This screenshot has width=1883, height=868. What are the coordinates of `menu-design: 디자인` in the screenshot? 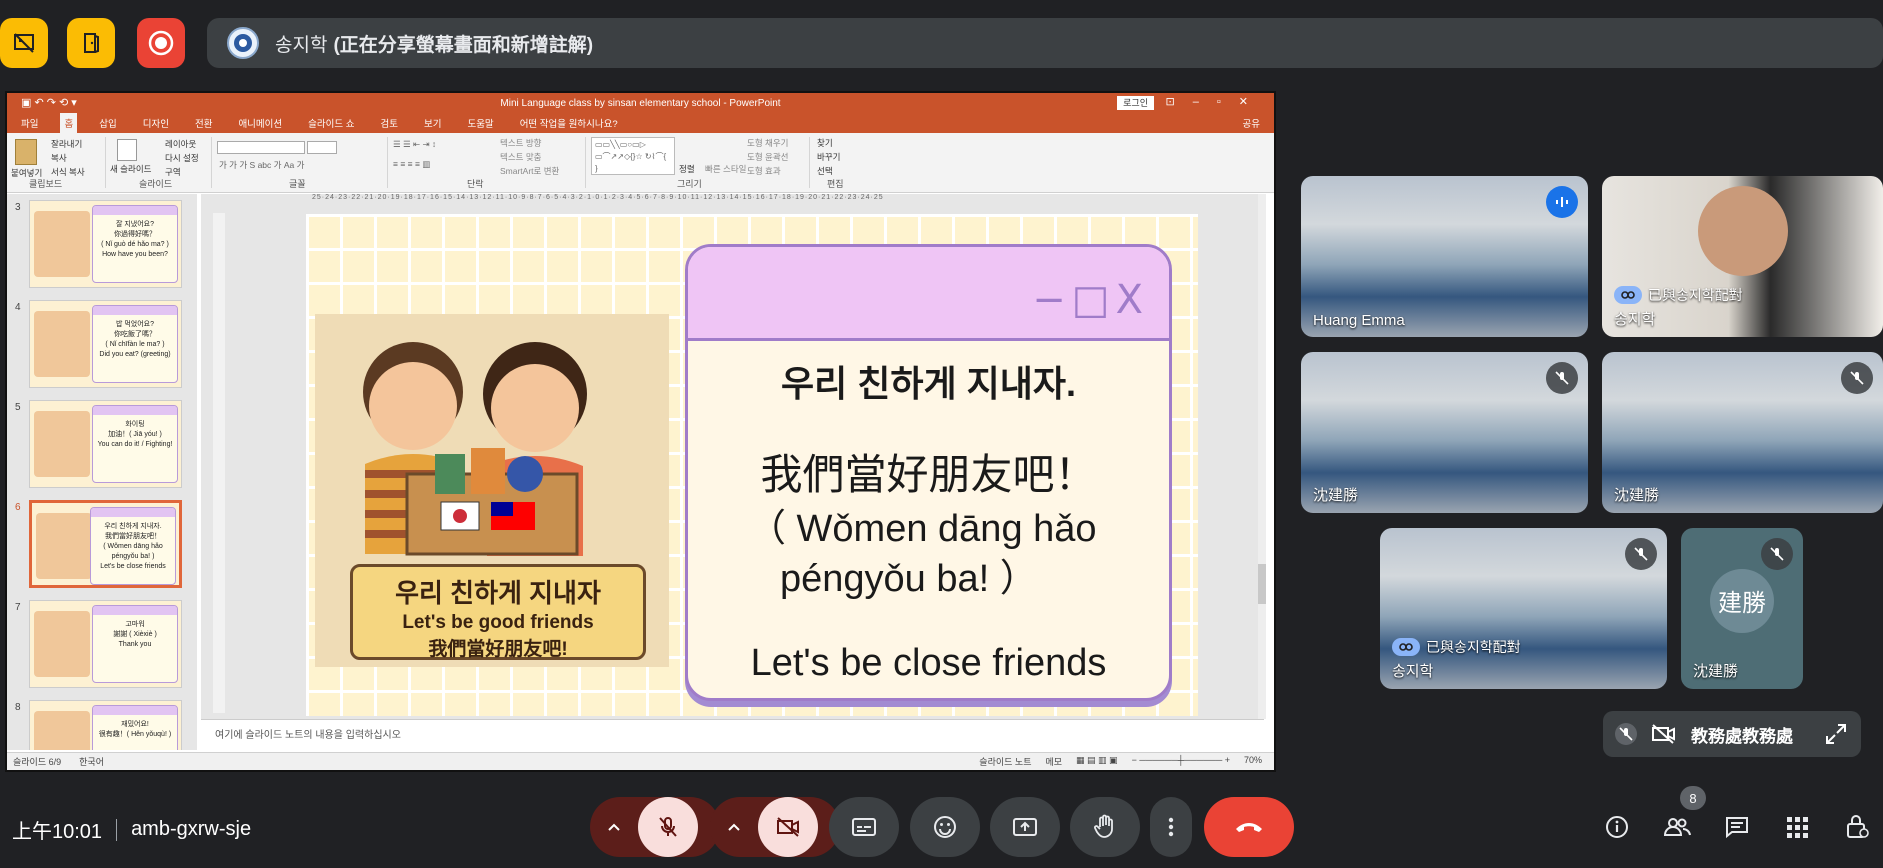 It's located at (156, 123).